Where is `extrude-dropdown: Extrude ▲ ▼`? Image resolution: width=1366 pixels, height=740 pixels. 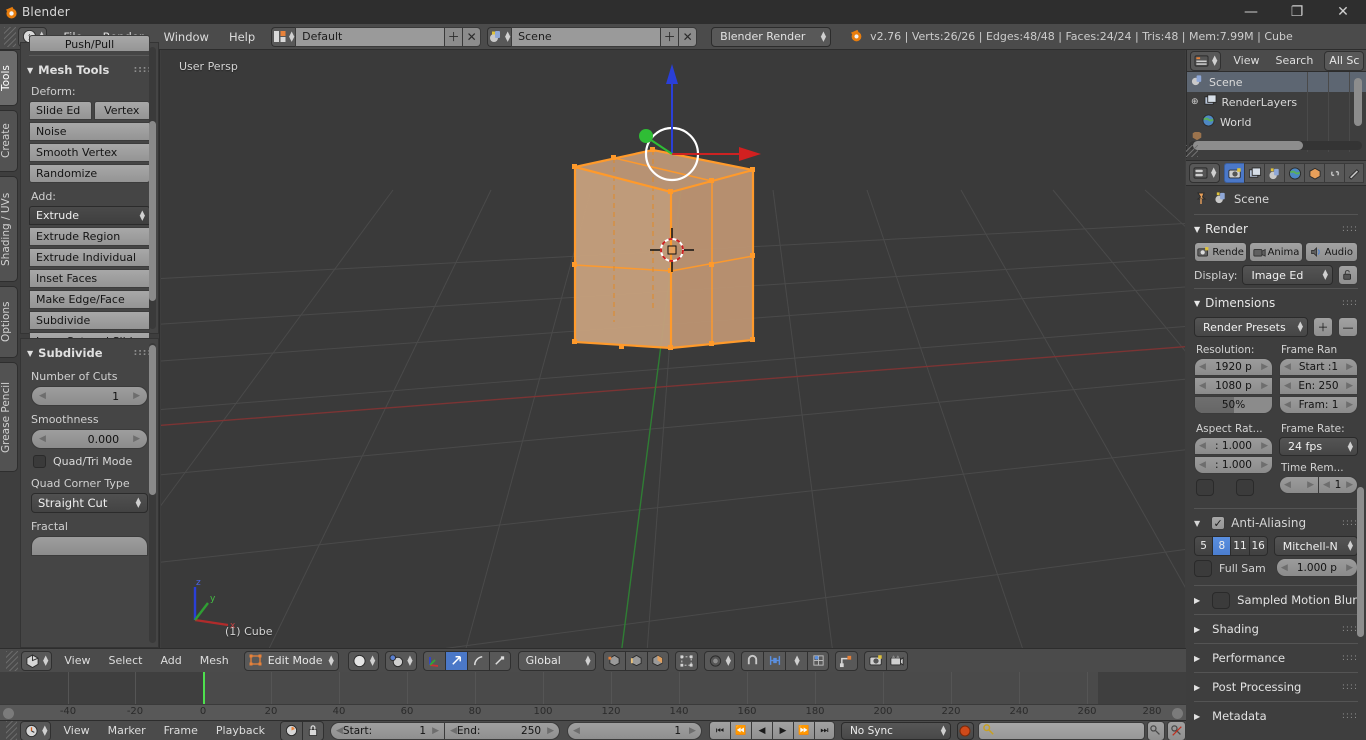 extrude-dropdown: Extrude ▲ ▼ is located at coordinates (89, 215).